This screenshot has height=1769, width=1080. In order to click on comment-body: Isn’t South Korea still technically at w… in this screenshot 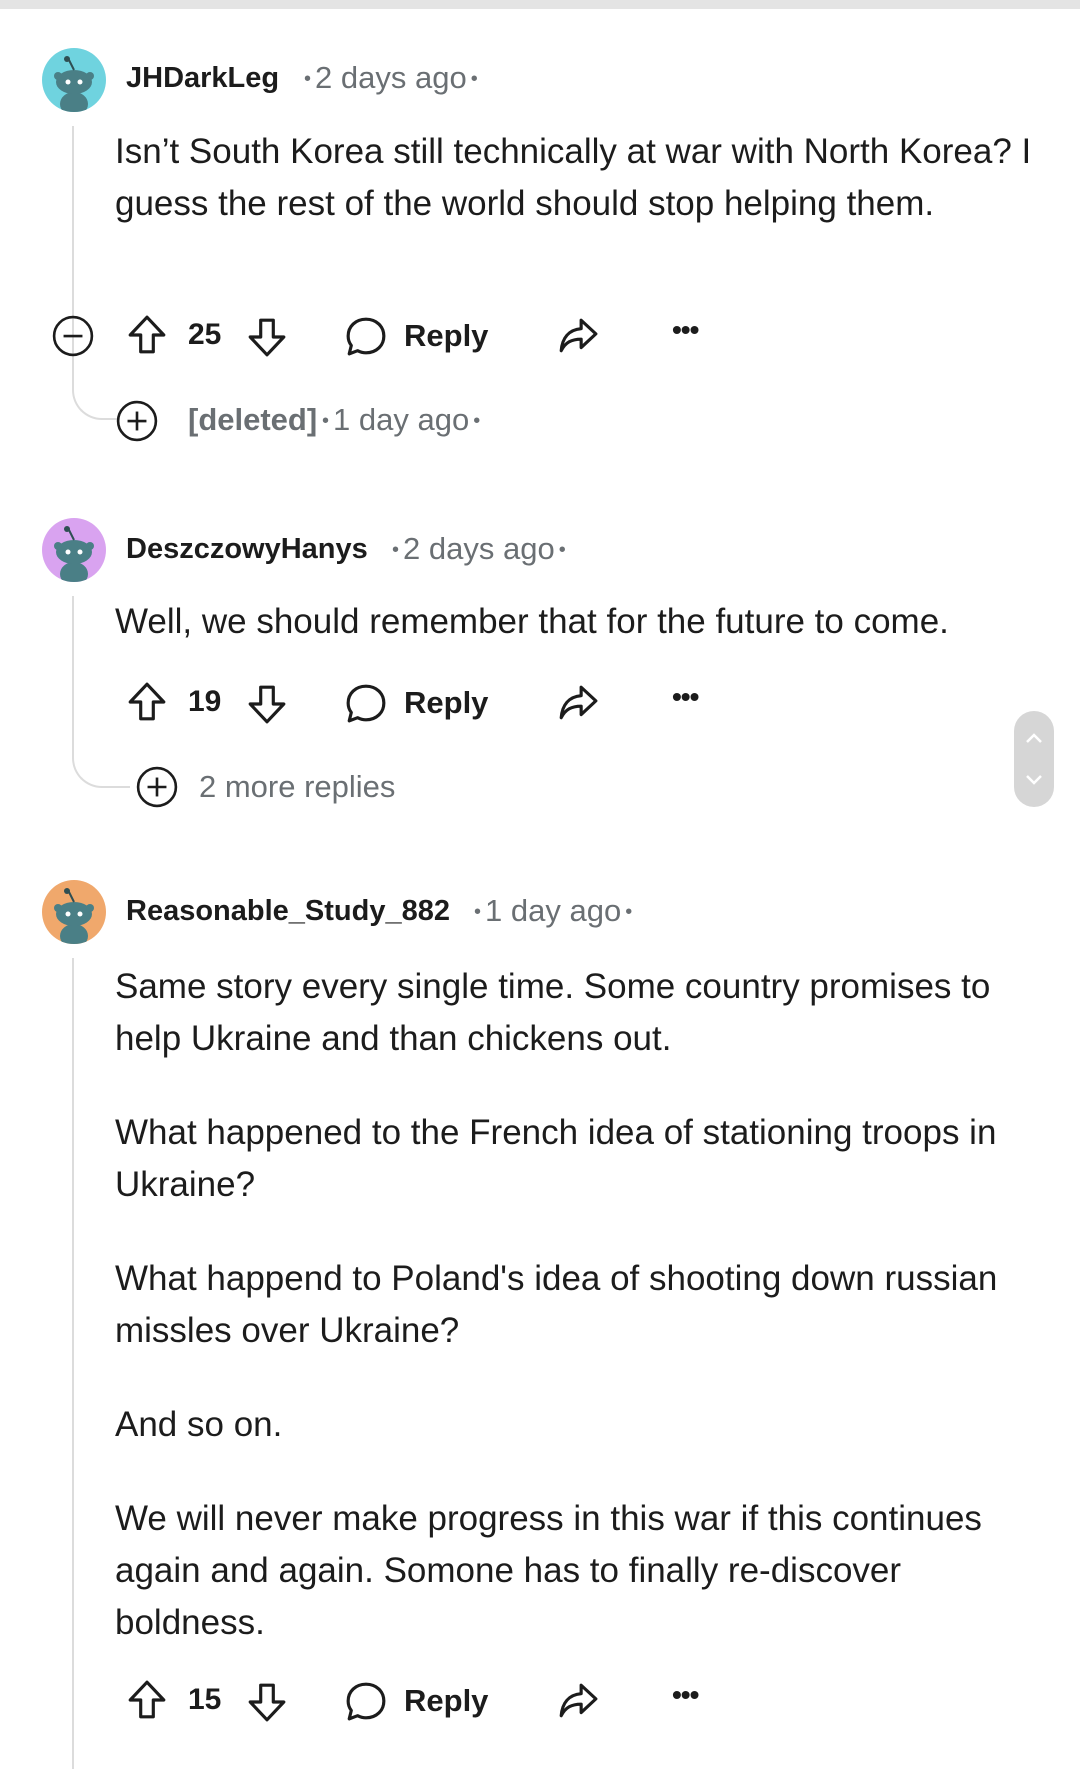, I will do `click(577, 178)`.